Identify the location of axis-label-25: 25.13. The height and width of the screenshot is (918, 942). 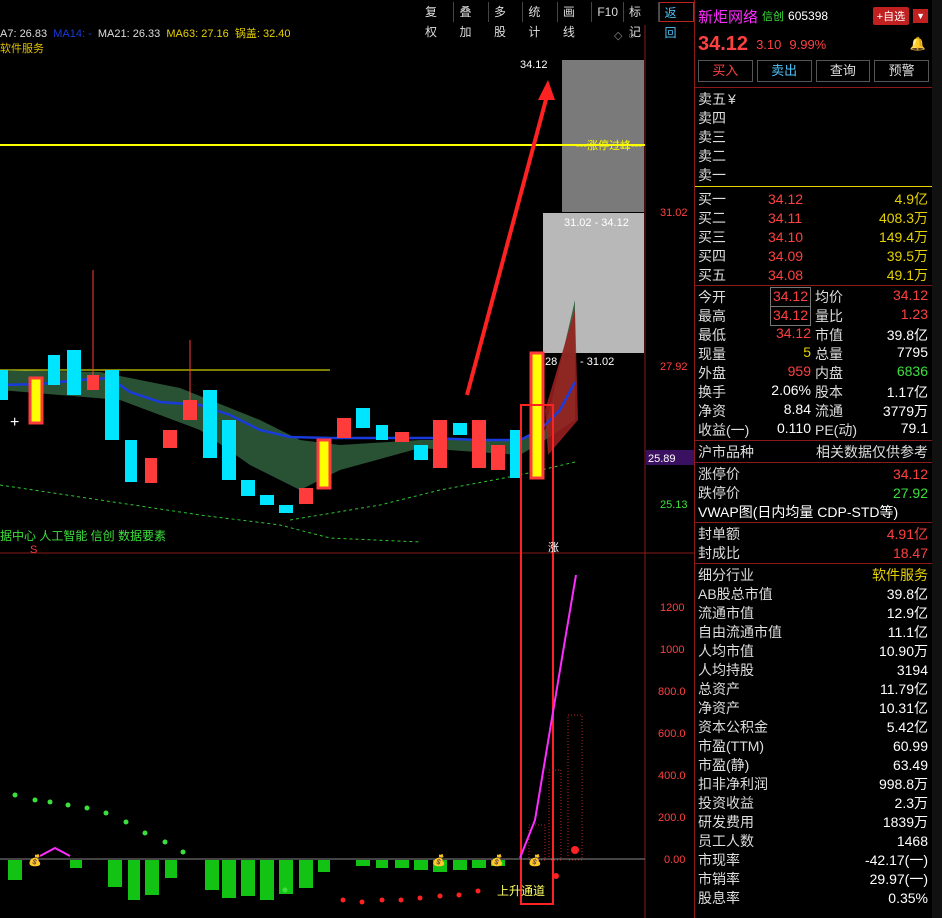
(674, 505).